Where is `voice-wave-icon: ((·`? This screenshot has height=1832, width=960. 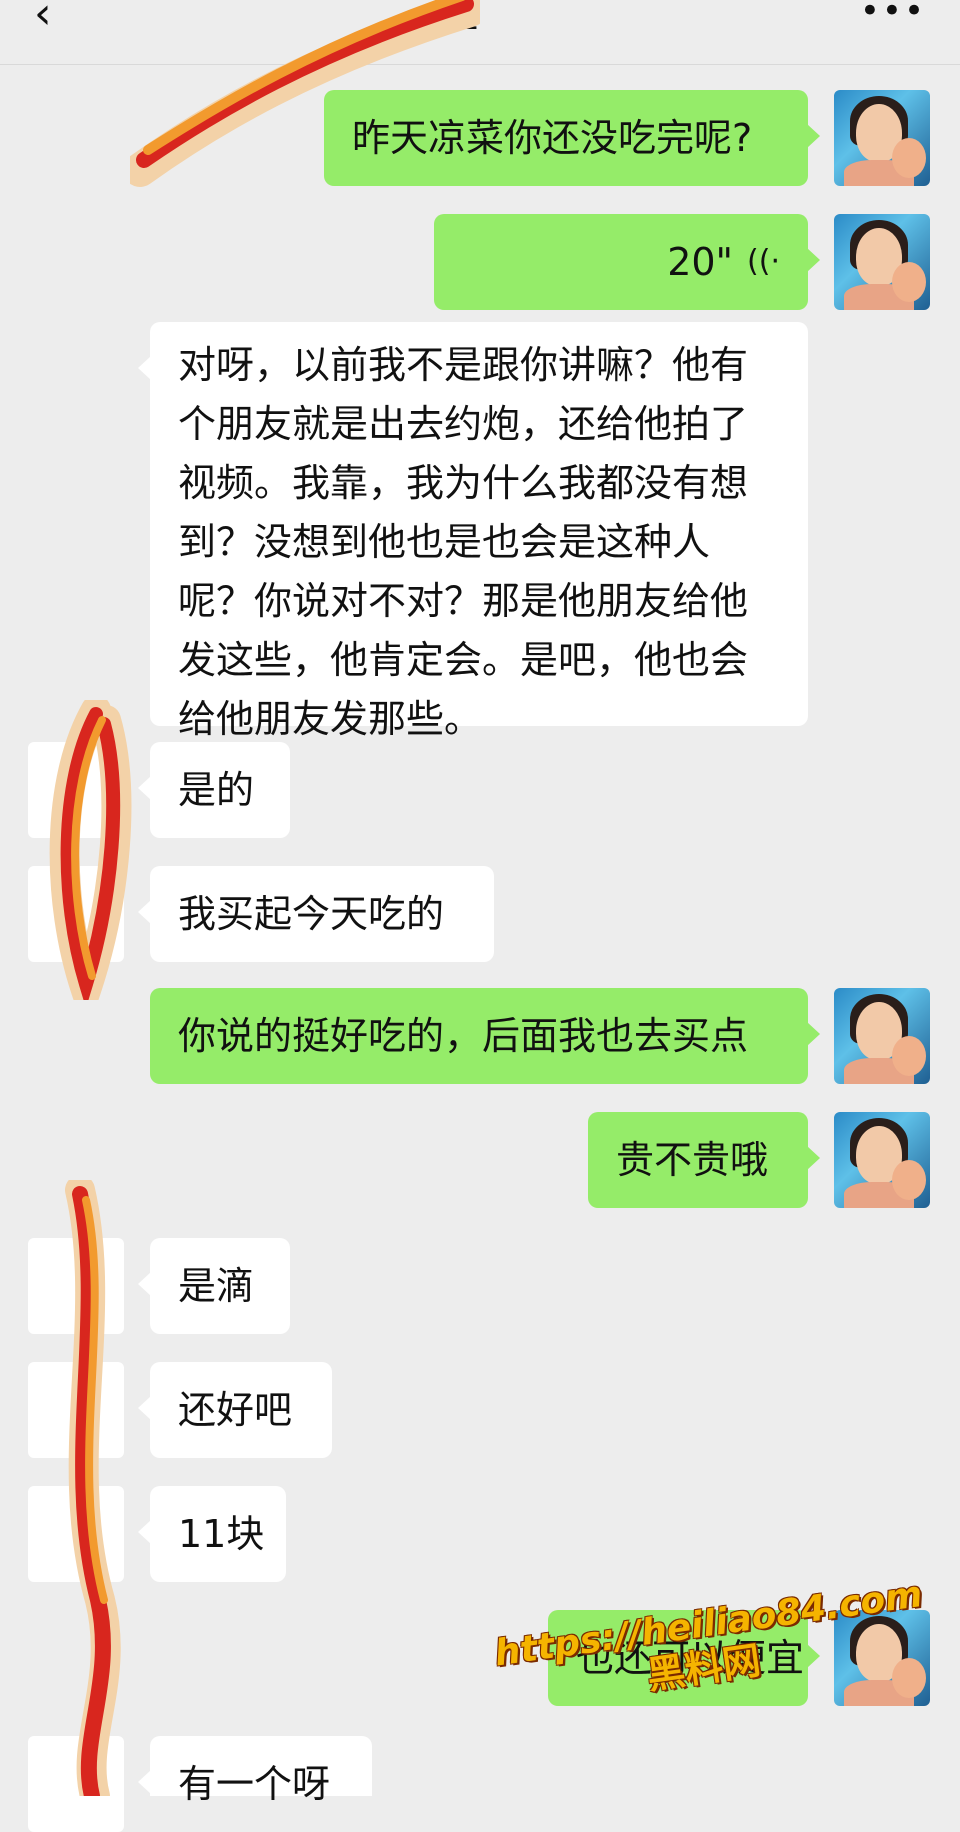
voice-wave-icon: ((· is located at coordinates (763, 261).